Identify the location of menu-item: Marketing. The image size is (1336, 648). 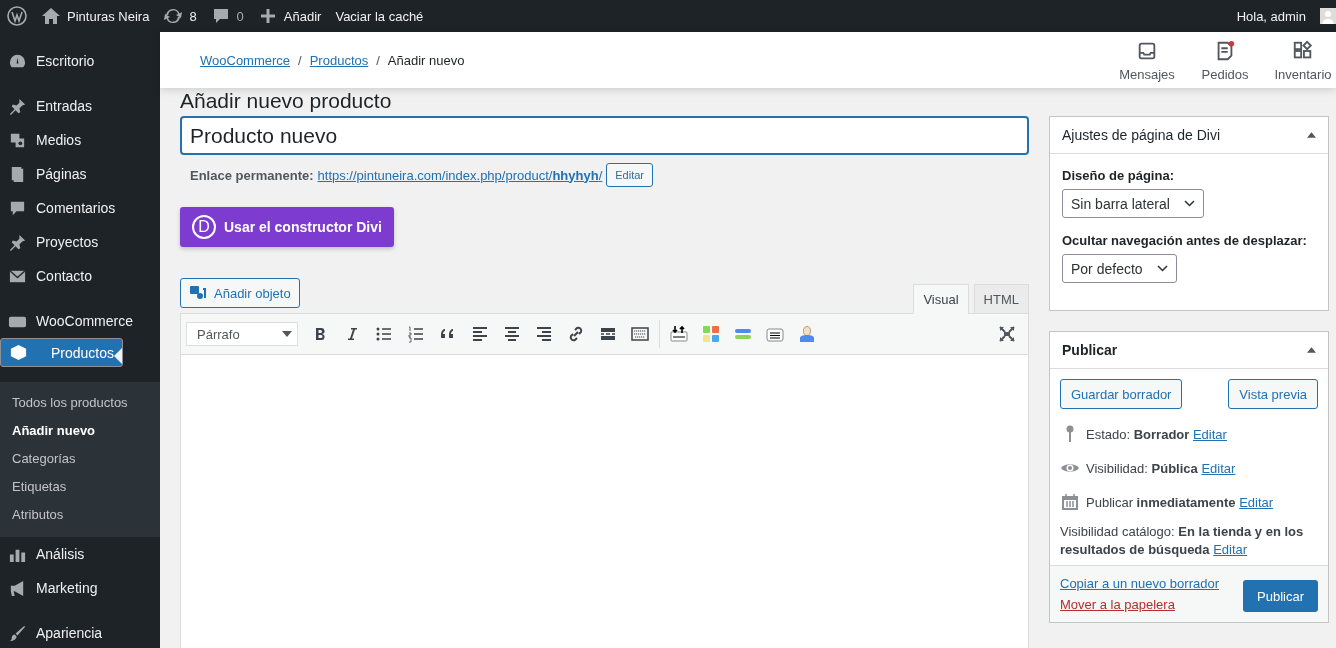
(80, 588).